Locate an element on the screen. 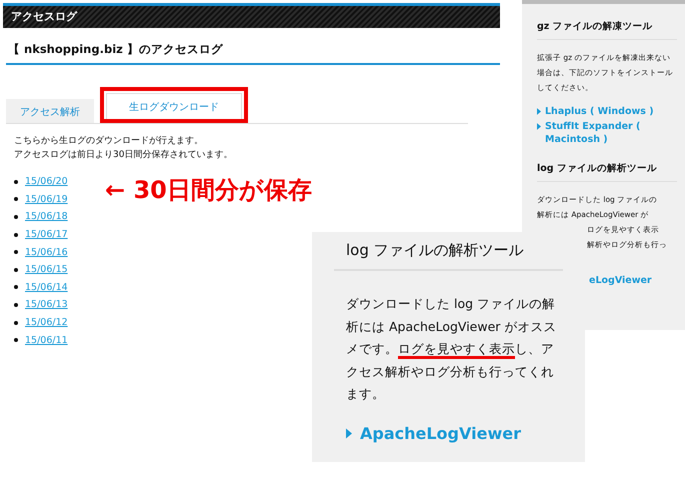  panel-heading: log ファイルの解析ツール is located at coordinates (448, 251).